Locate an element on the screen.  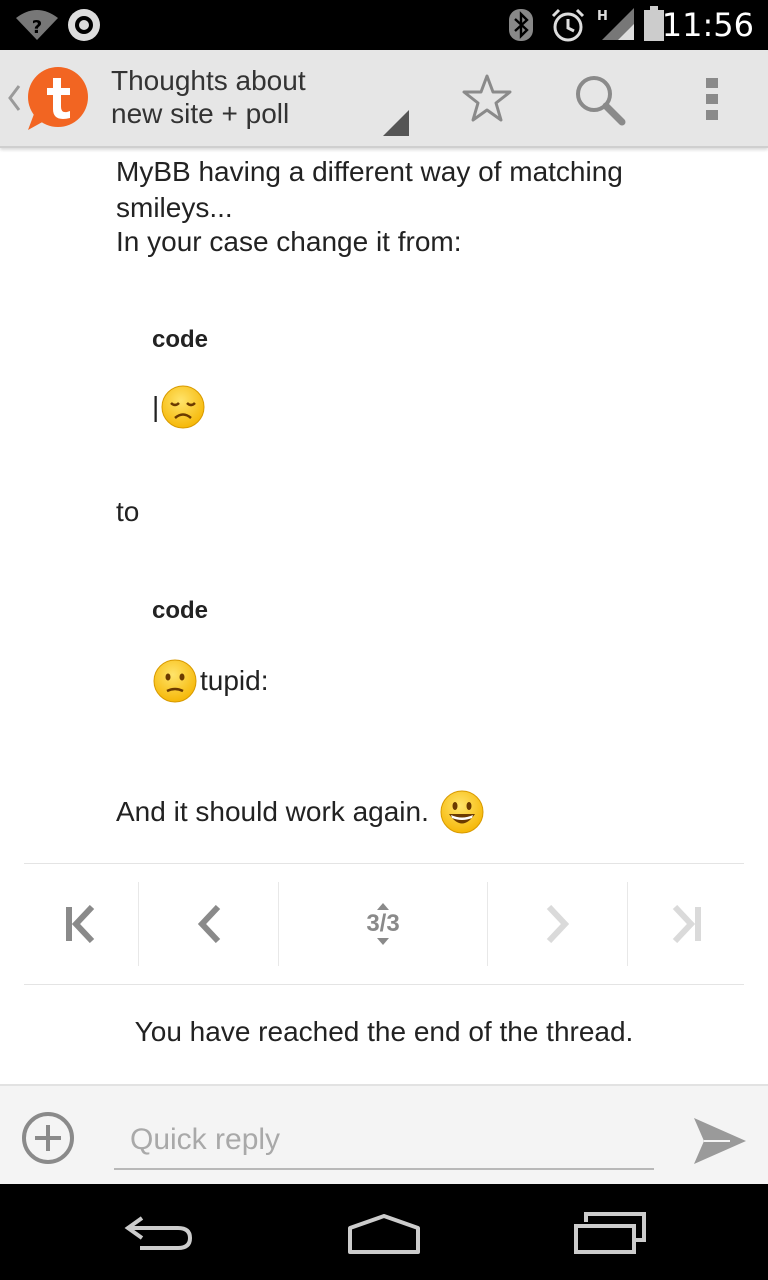
dropdown-corner-icon is located at coordinates (396, 123).